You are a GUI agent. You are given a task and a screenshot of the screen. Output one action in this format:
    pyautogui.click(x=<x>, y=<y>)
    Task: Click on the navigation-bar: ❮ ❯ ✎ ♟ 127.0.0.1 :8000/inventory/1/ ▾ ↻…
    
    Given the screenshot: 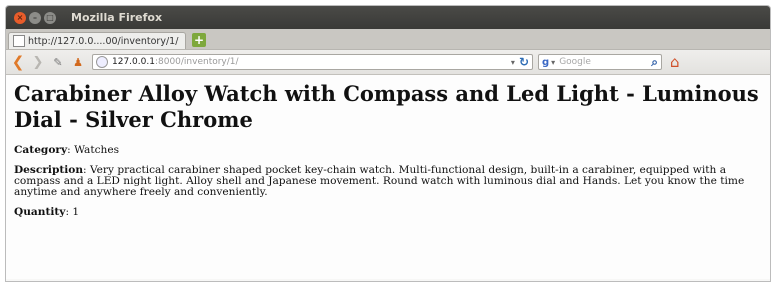 What is the action you would take?
    pyautogui.click(x=388, y=62)
    